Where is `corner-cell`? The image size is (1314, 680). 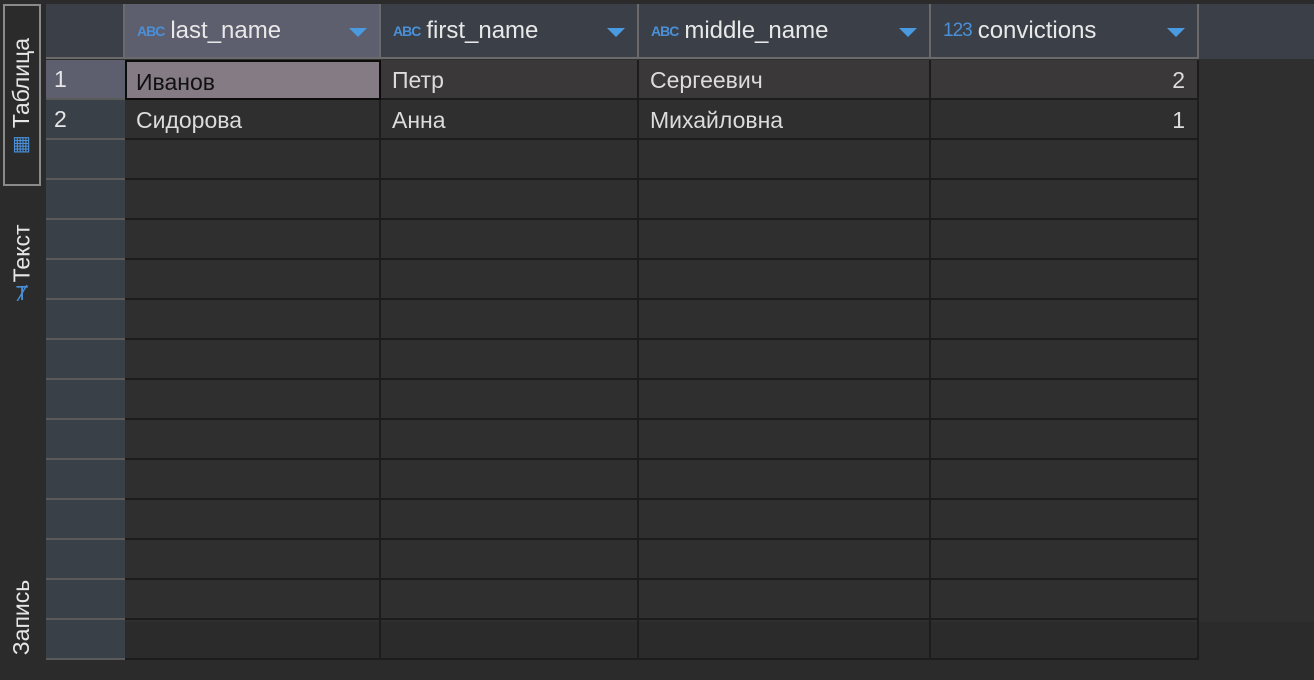
corner-cell is located at coordinates (85, 31).